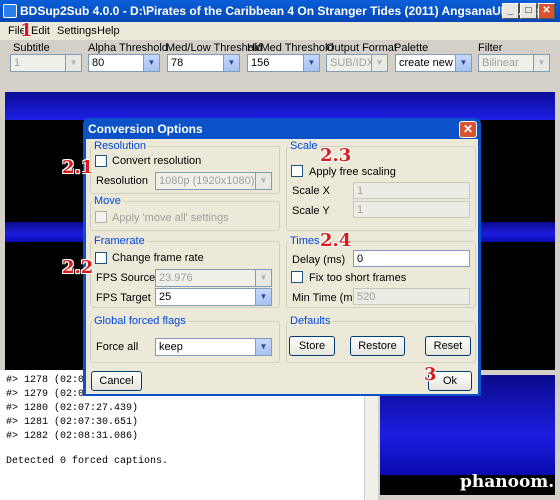  I want to click on log-line: #> 1281 (02:07:30.651), so click(72, 422).